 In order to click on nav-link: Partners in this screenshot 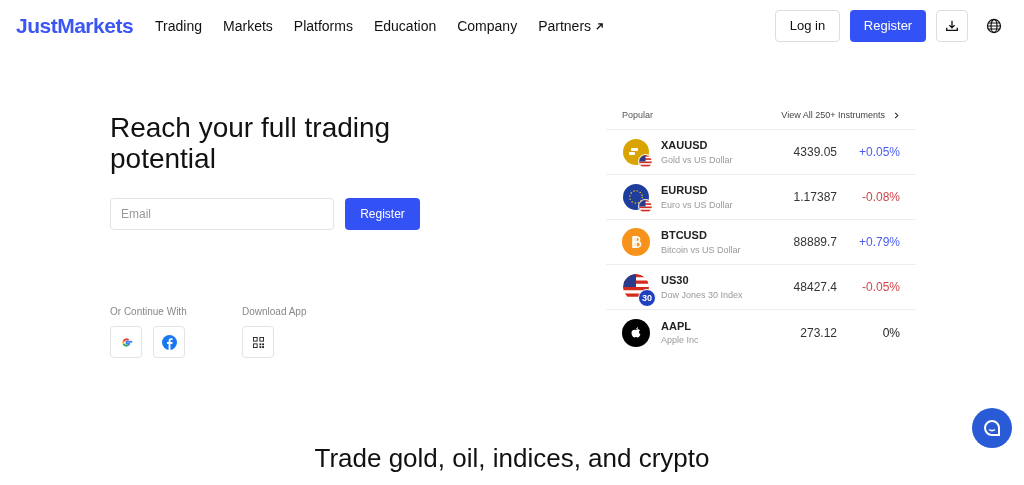, I will do `click(571, 26)`.